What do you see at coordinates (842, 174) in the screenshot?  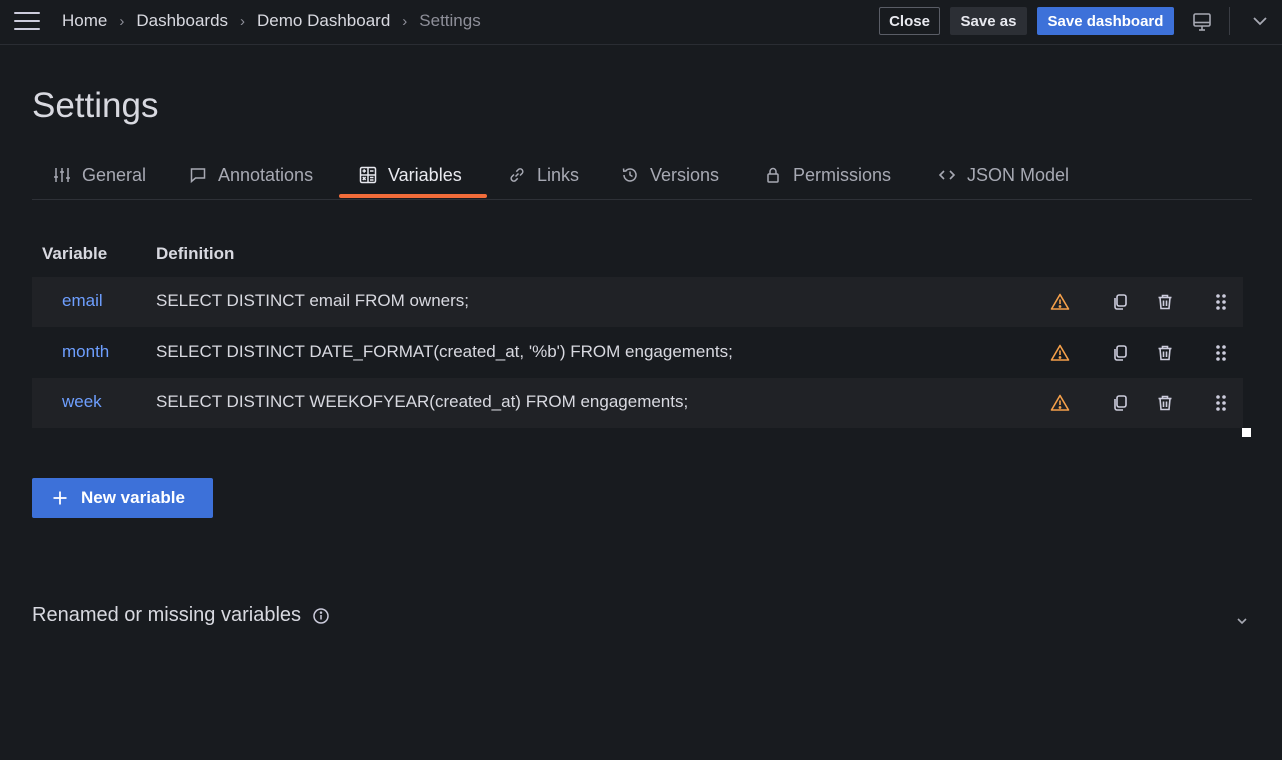 I see `tab-label: Permissions` at bounding box center [842, 174].